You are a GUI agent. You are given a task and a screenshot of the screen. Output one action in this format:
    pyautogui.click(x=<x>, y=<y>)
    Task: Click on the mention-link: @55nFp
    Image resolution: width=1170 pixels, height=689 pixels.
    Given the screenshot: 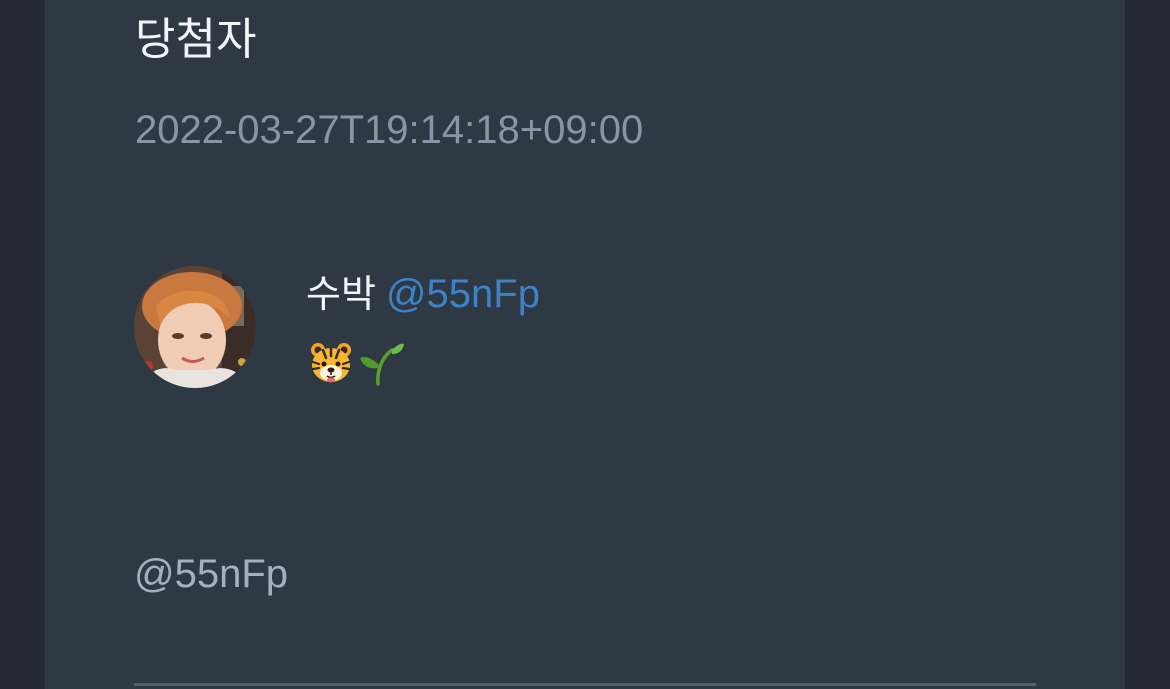 What is the action you would take?
    pyautogui.click(x=211, y=574)
    